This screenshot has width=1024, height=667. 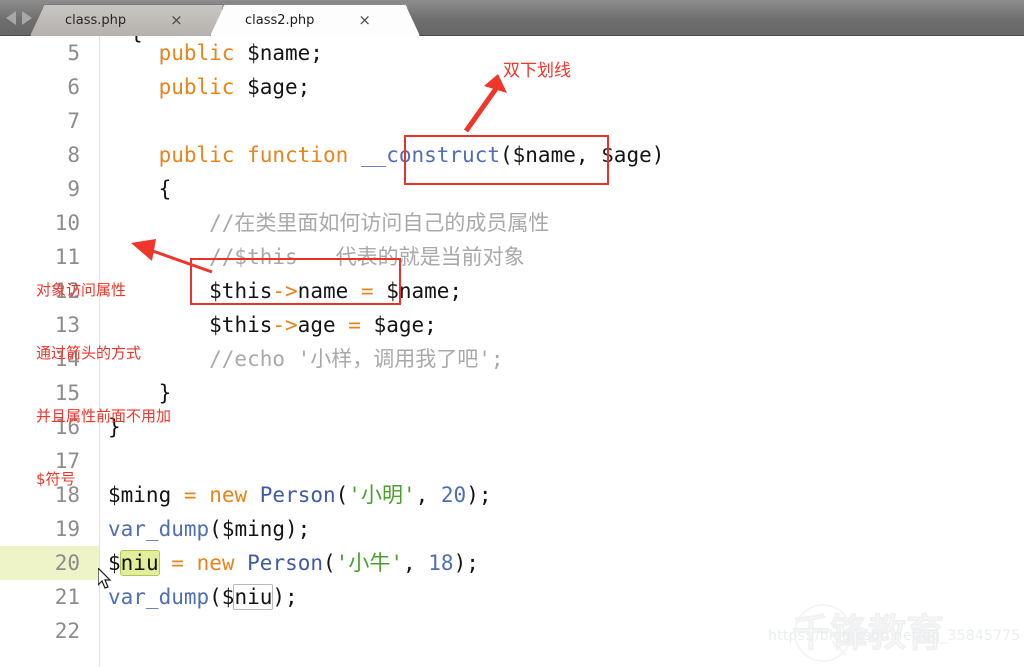 I want to click on line-number: 7, so click(x=73, y=121).